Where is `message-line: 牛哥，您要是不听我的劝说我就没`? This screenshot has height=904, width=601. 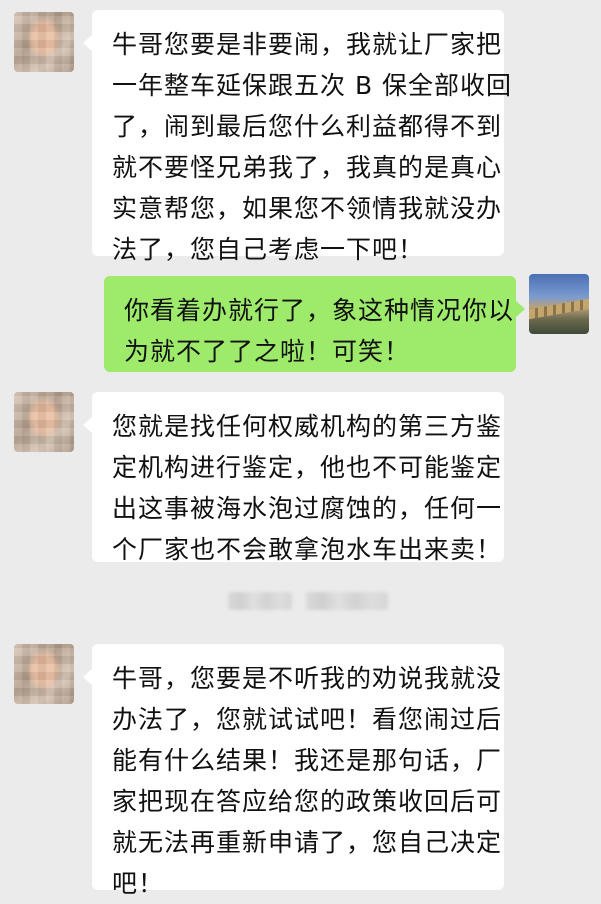 message-line: 牛哥，您要是不听我的劝说我就没 is located at coordinates (307, 678).